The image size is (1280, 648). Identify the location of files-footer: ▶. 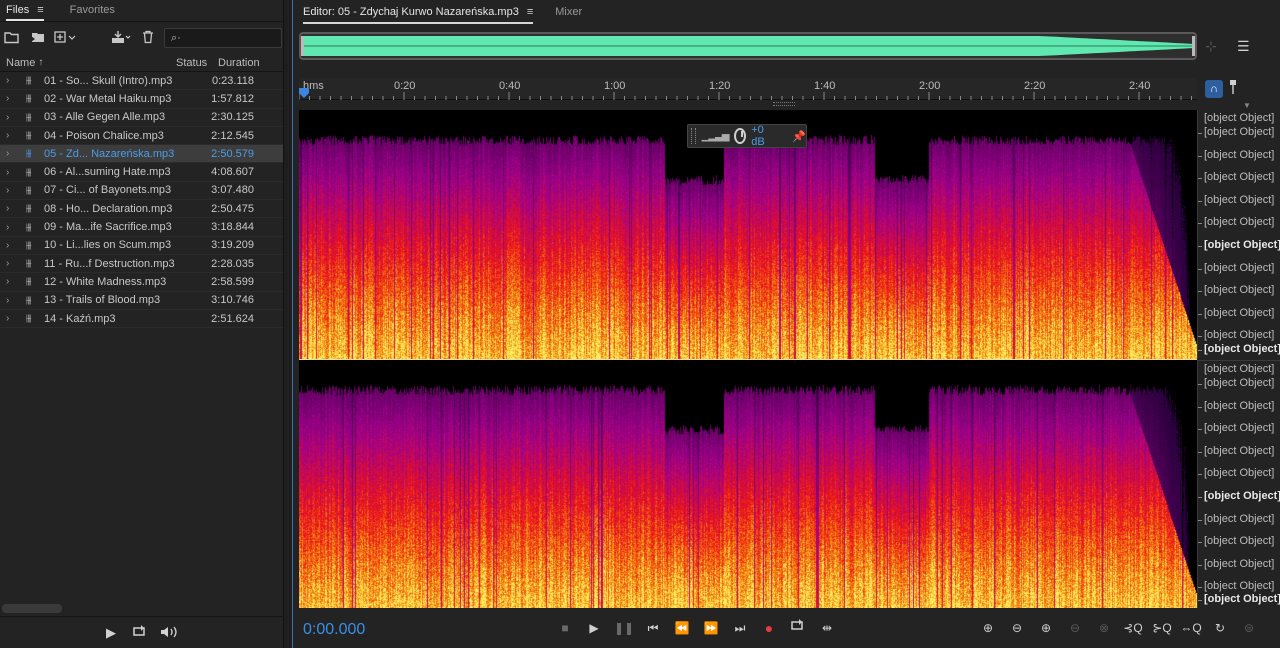
(142, 632).